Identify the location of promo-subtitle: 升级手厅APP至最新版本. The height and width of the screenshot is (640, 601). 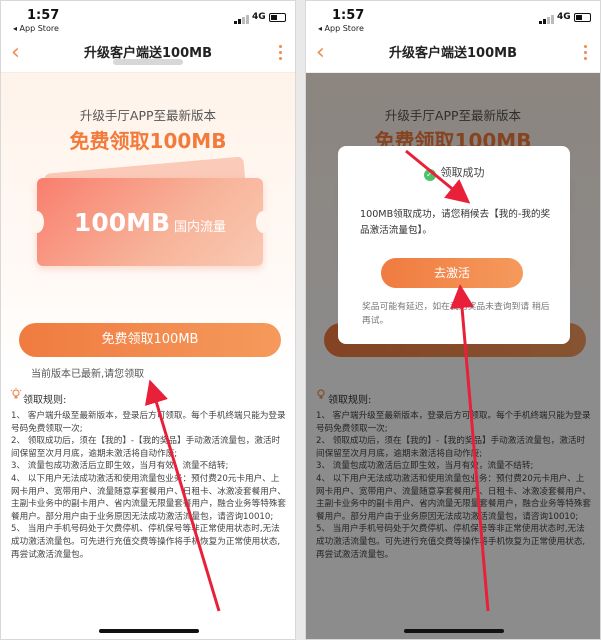
(148, 115).